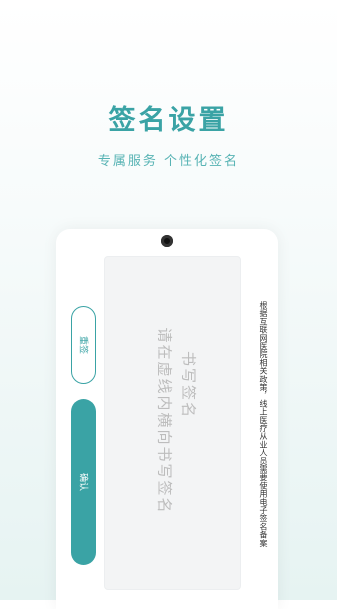  I want to click on confirm-button: 确认, so click(83, 482).